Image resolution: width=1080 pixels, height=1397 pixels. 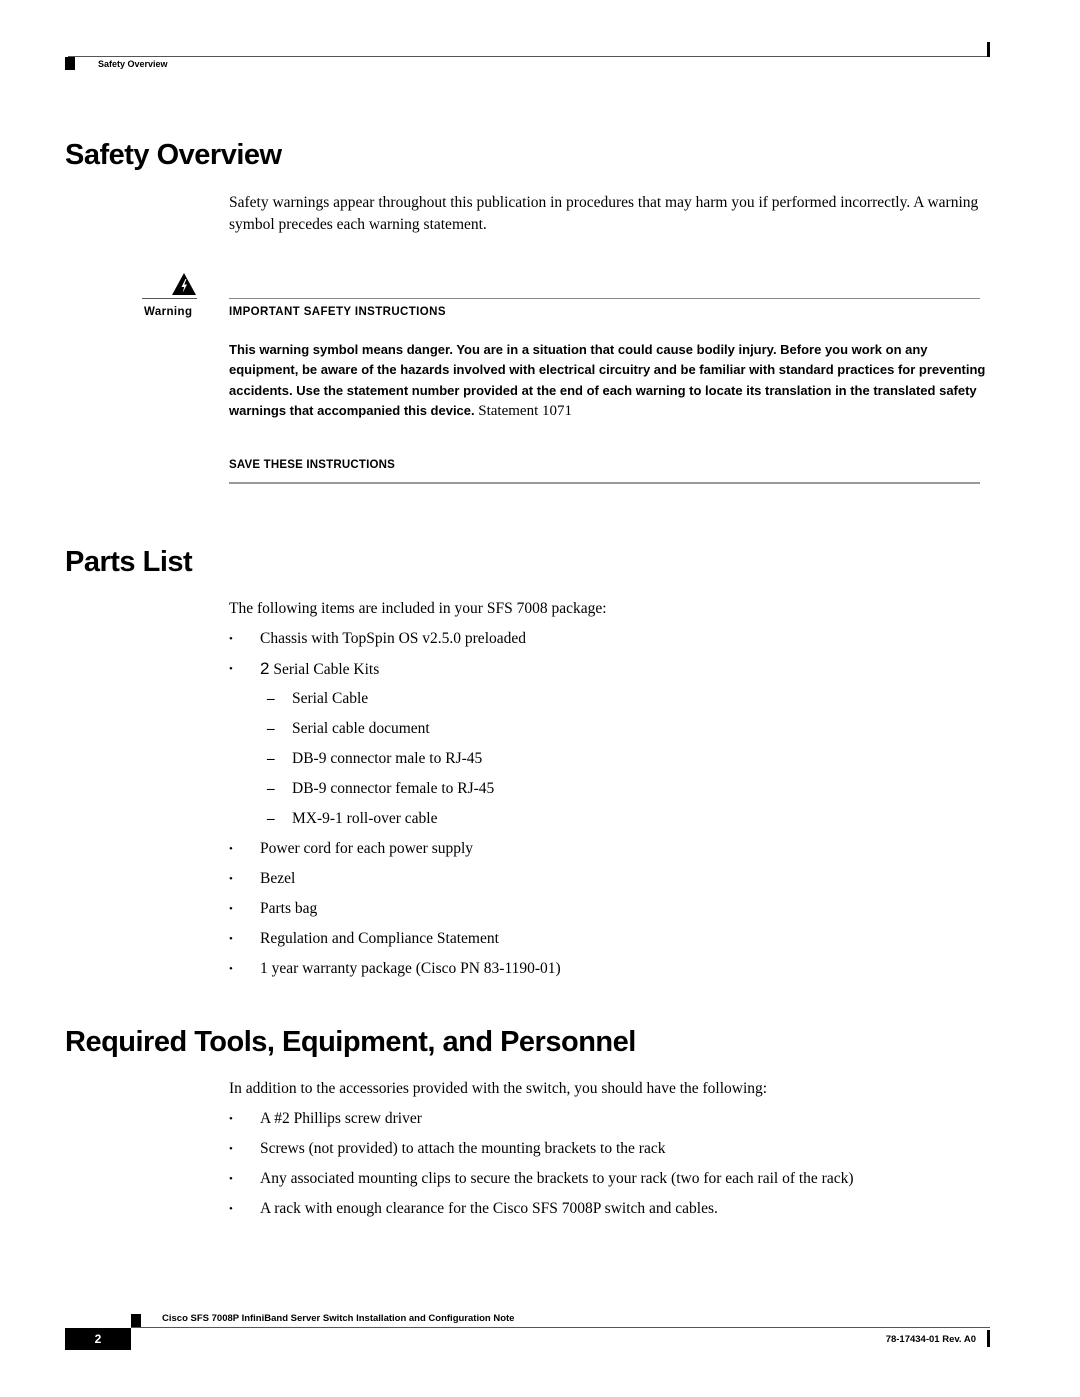 I want to click on running-header-title: Safety Overview, so click(x=133, y=64).